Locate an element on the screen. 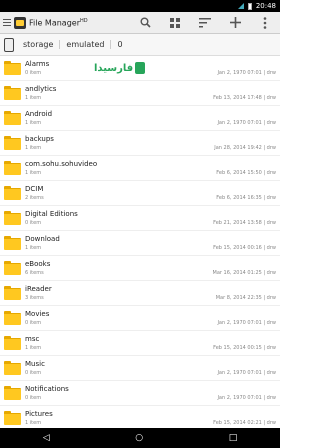 This screenshot has width=320, height=448. list-item: Download 1 item Feb 15, 2014 00:16 | drw is located at coordinates (140, 243).